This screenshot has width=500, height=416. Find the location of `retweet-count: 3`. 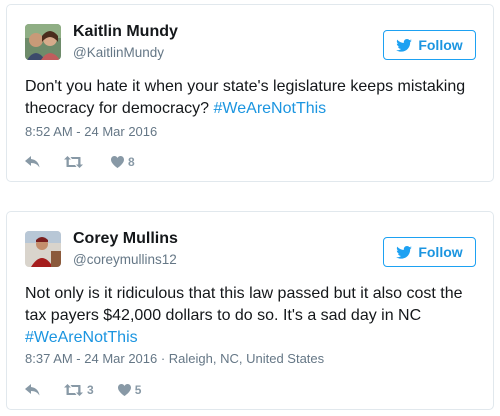

retweet-count: 3 is located at coordinates (90, 390).